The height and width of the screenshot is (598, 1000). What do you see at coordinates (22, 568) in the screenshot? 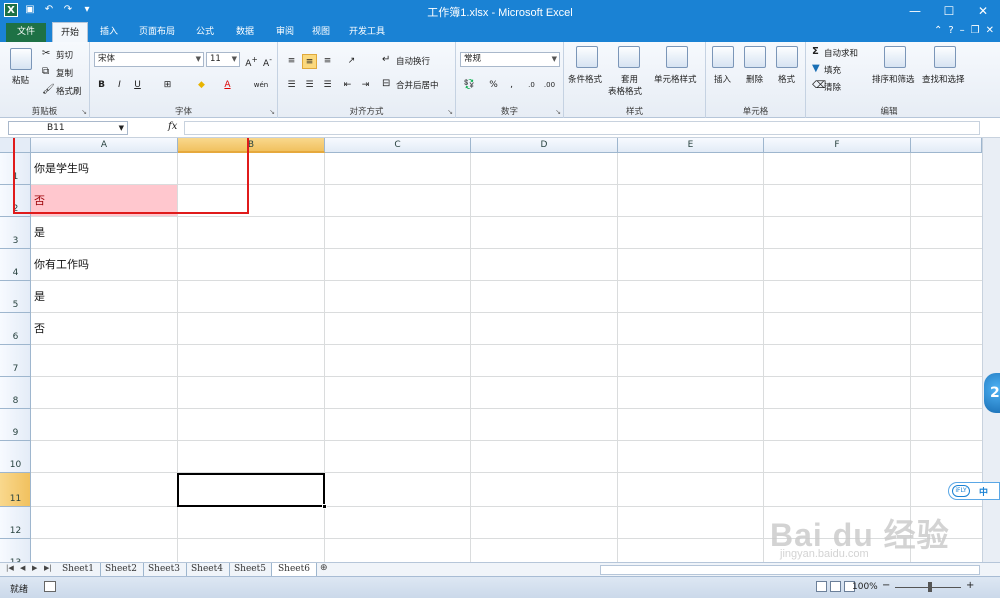
I see `prev-sheet-icon: ◀` at bounding box center [22, 568].